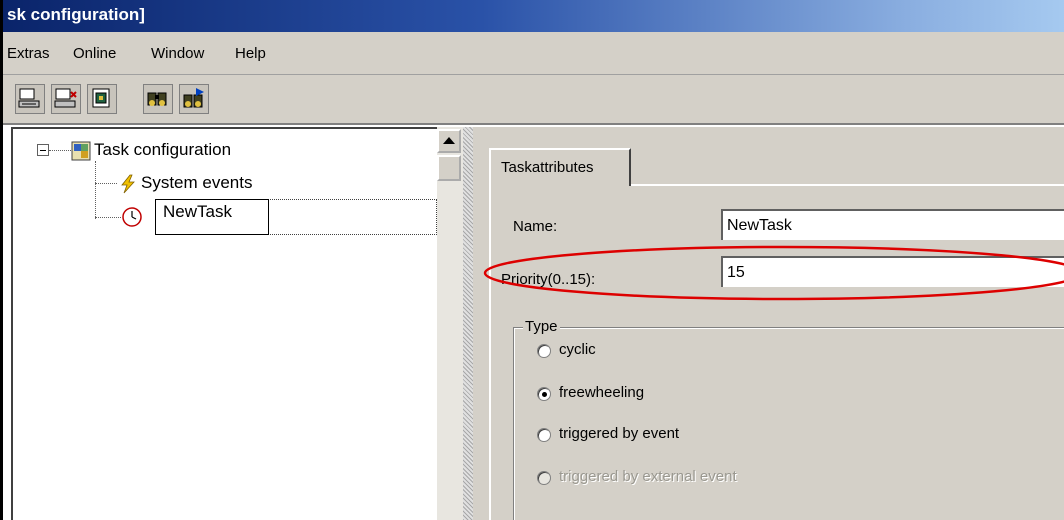 The height and width of the screenshot is (520, 1064). What do you see at coordinates (197, 212) in the screenshot?
I see `tree-item-newtask: NewTask` at bounding box center [197, 212].